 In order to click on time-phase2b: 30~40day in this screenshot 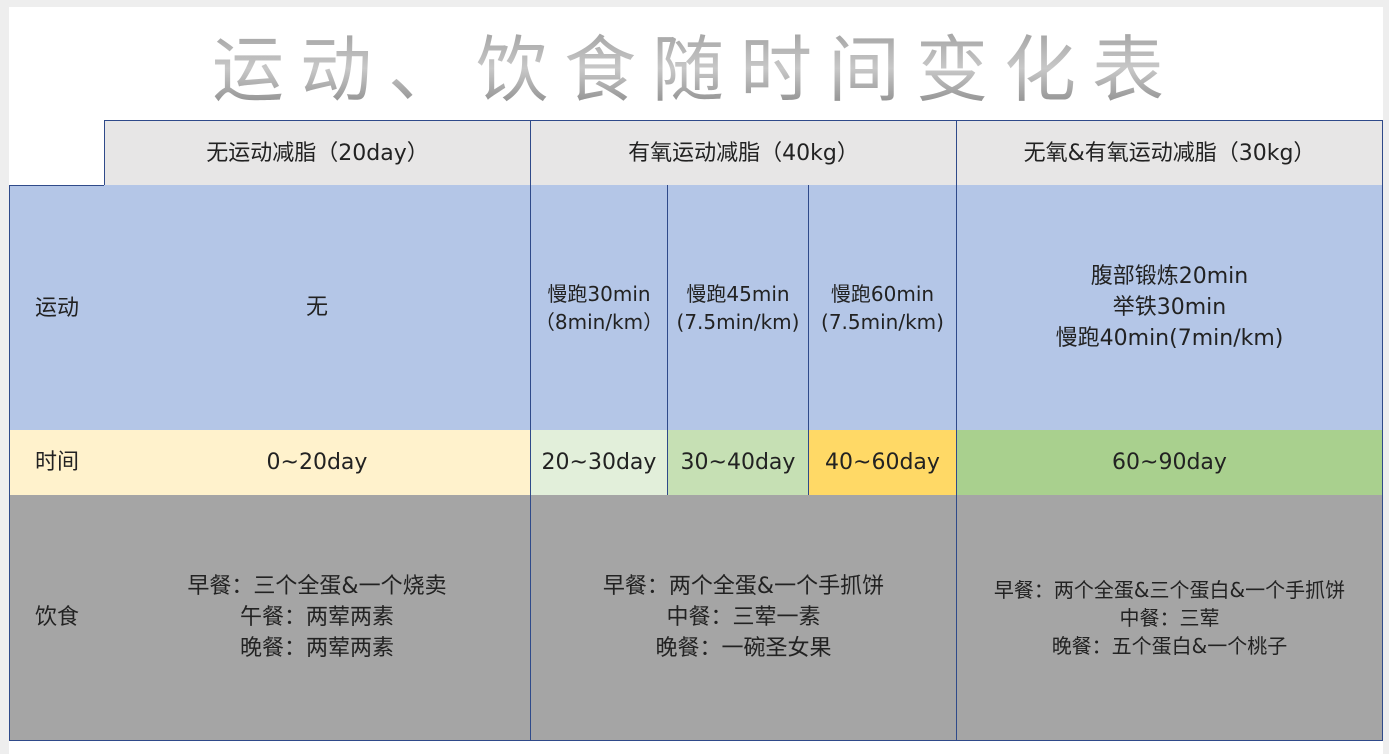, I will do `click(738, 463)`.